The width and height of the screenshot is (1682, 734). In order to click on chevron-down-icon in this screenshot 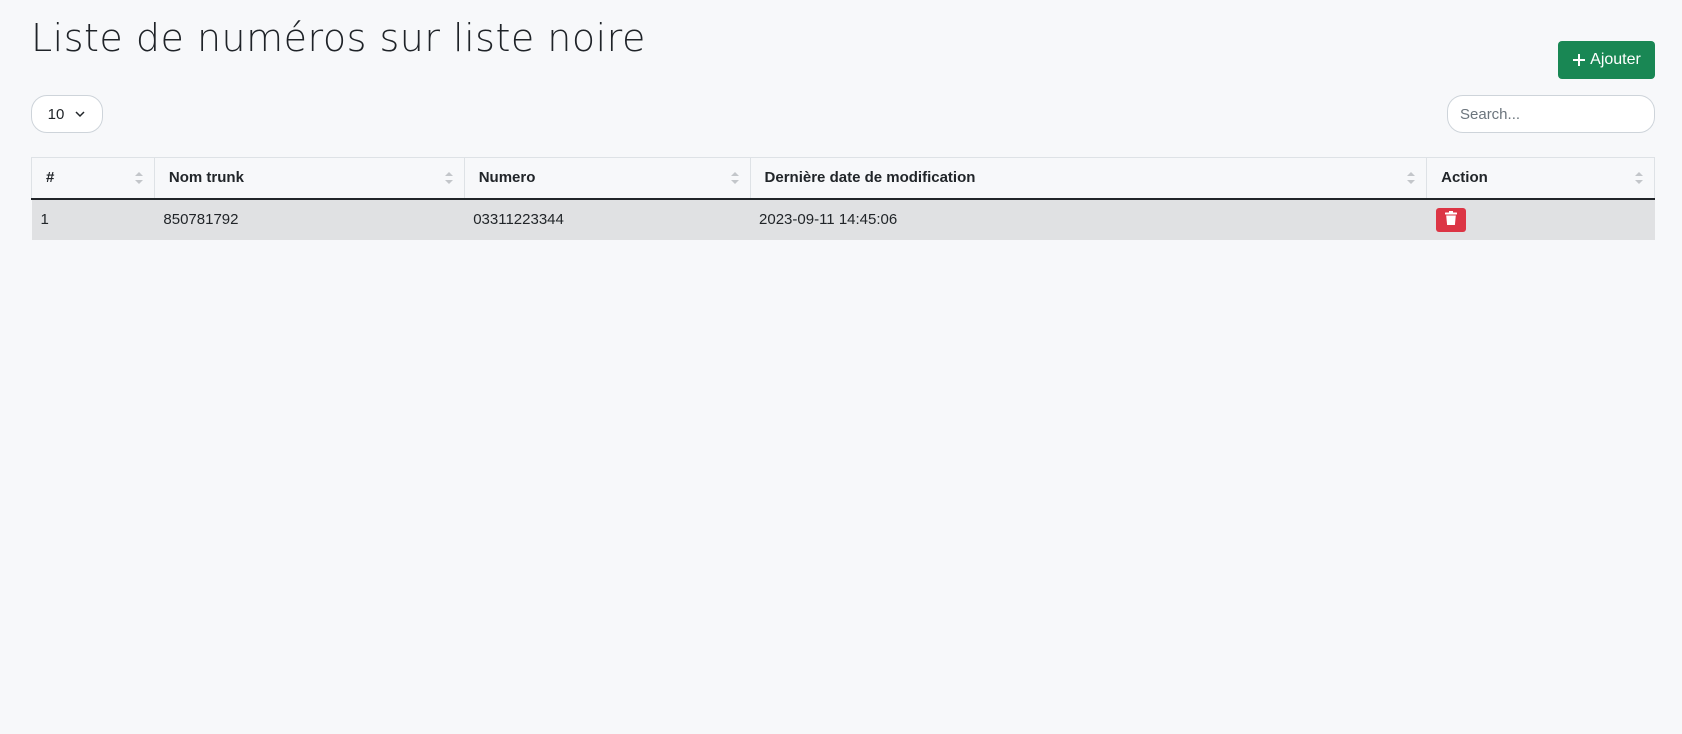, I will do `click(80, 114)`.